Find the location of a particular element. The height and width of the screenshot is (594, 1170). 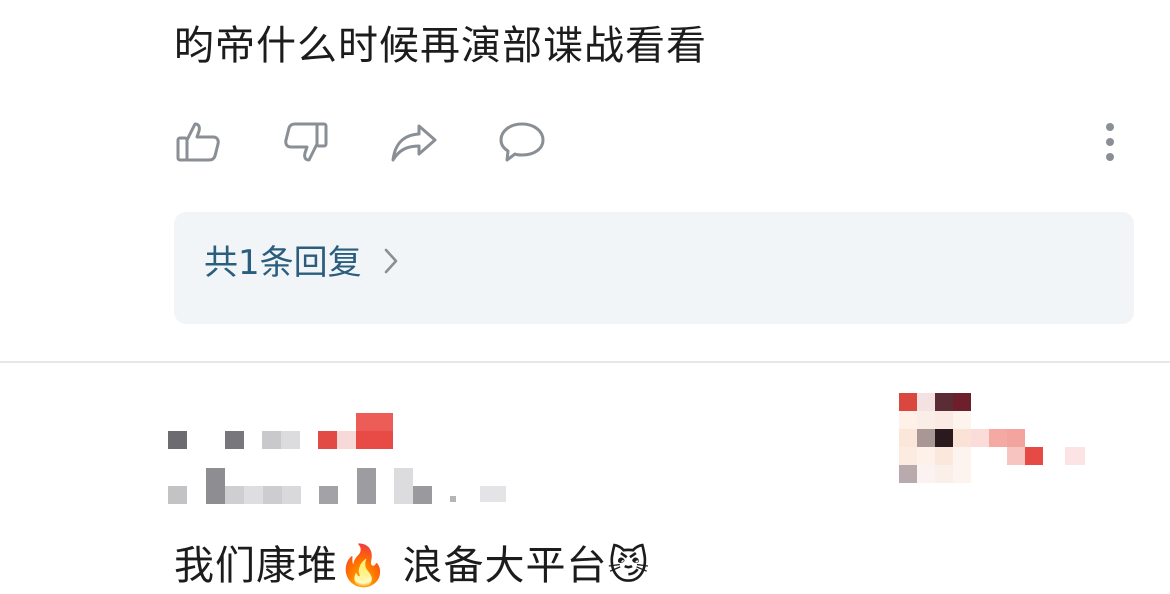

vertical-ellipsis-icon is located at coordinates (1110, 142).